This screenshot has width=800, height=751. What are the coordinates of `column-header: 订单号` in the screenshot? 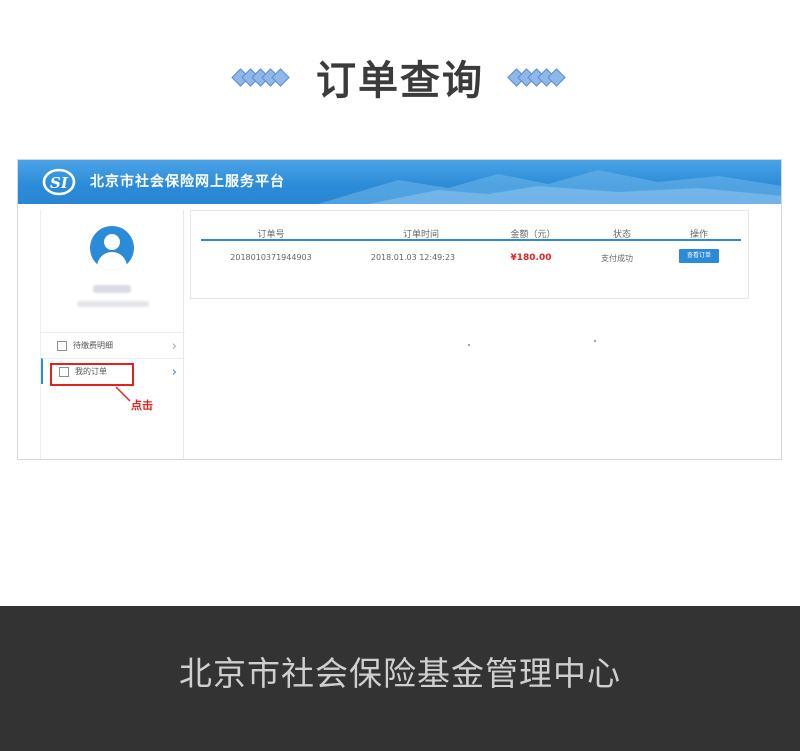 It's located at (271, 235).